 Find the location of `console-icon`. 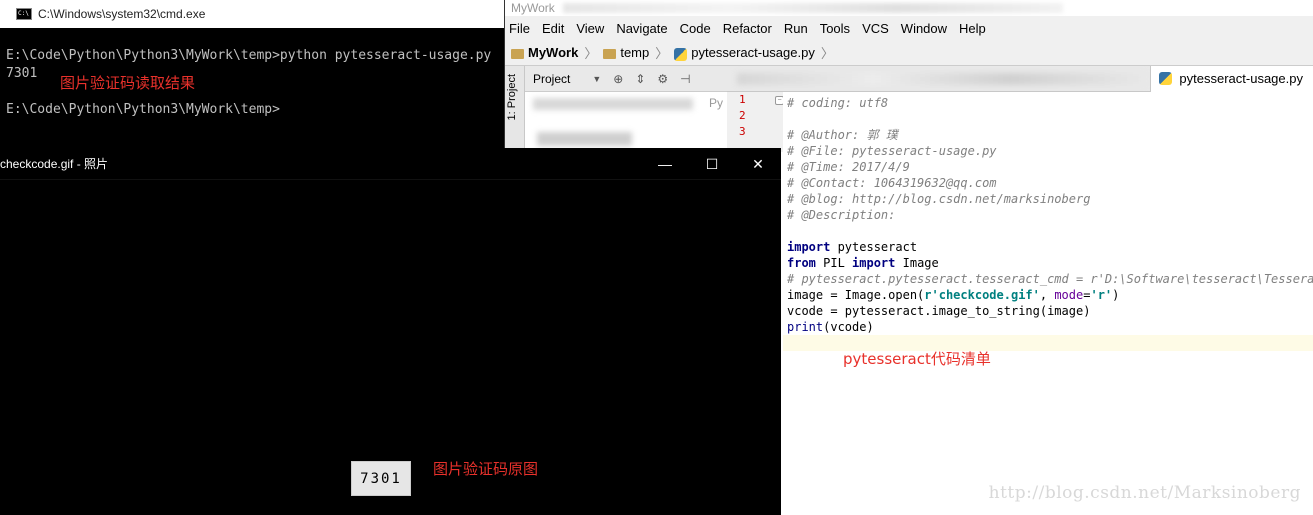

console-icon is located at coordinates (24, 14).